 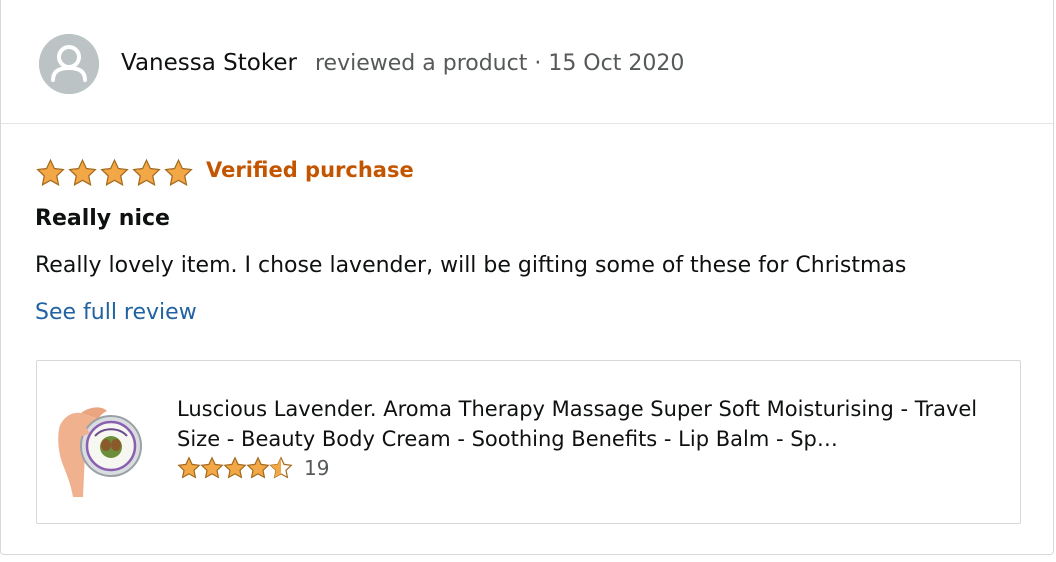 I want to click on star-half-icon, so click(x=281, y=467).